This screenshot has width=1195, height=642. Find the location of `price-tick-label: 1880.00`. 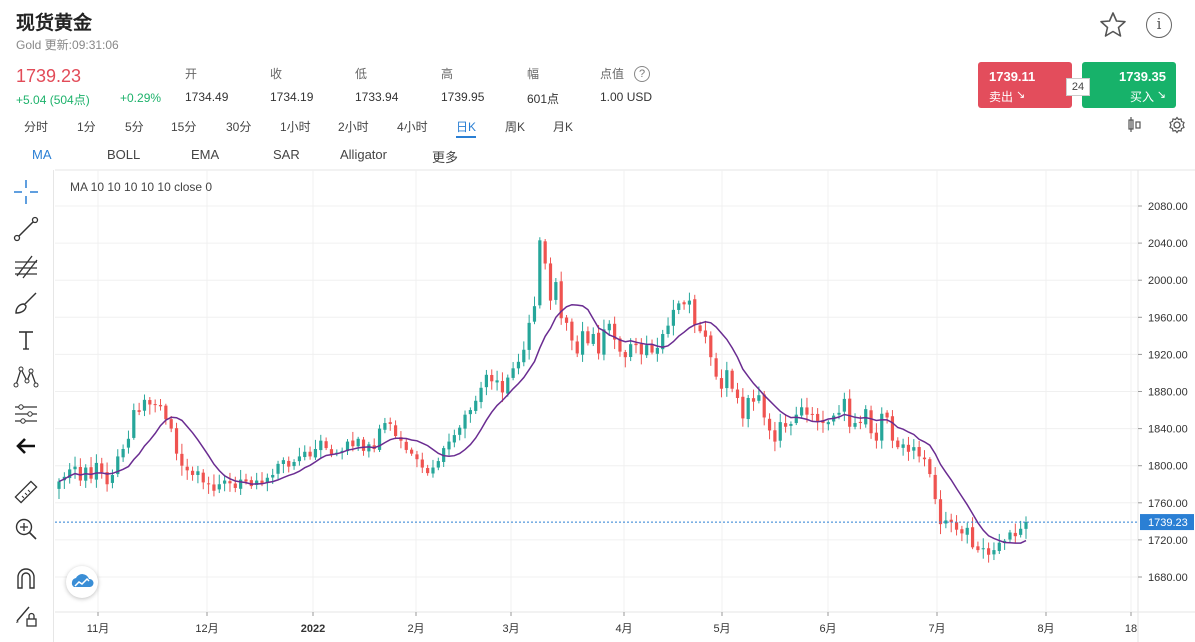

price-tick-label: 1880.00 is located at coordinates (1168, 393).